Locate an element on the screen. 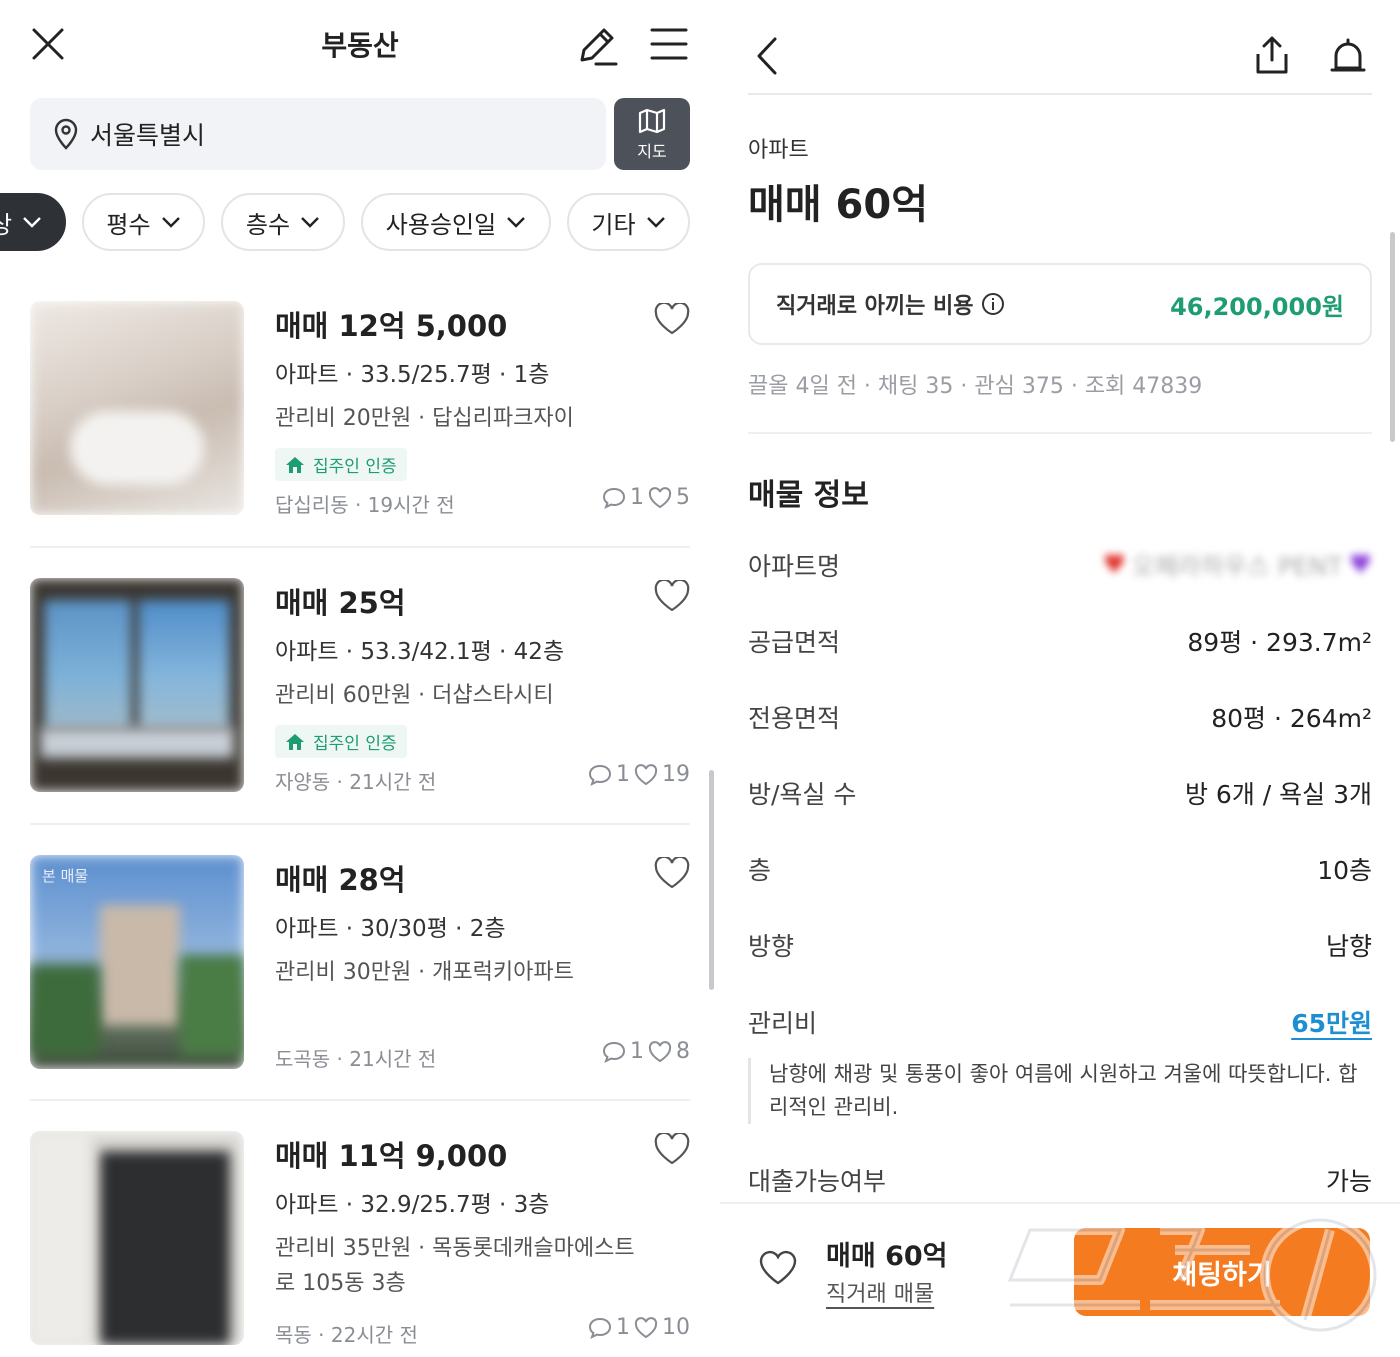  filter-chip-etc: 기타 is located at coordinates (628, 222).